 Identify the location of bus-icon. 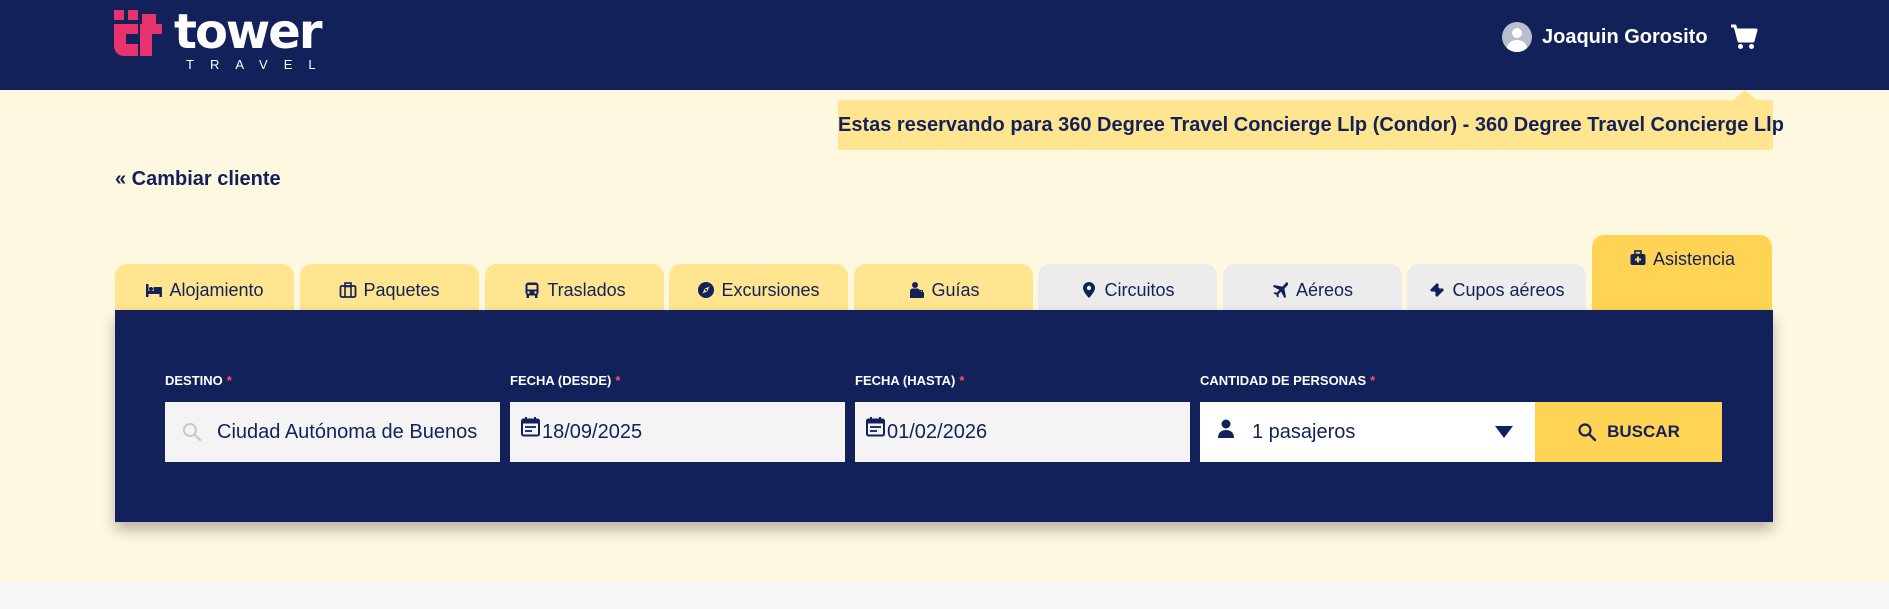
(532, 290).